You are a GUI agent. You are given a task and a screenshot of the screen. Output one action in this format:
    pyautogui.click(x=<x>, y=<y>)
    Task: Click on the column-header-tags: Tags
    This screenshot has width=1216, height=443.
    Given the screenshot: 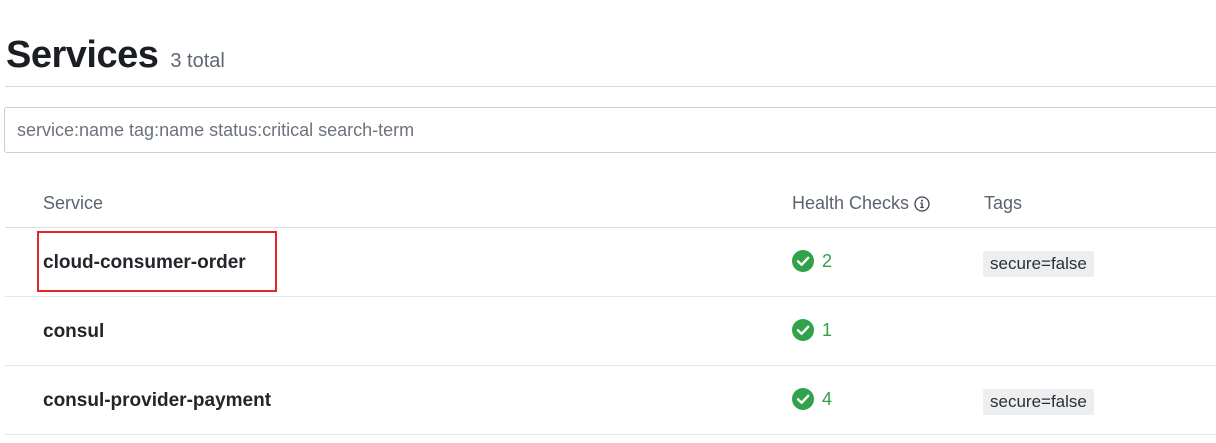 What is the action you would take?
    pyautogui.click(x=1003, y=203)
    